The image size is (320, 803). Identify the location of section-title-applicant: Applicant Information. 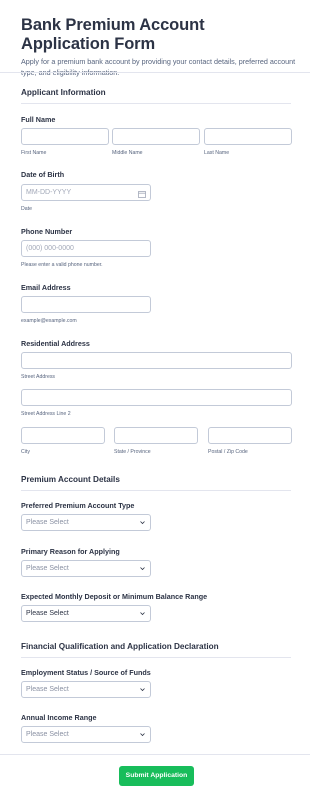
(63, 92).